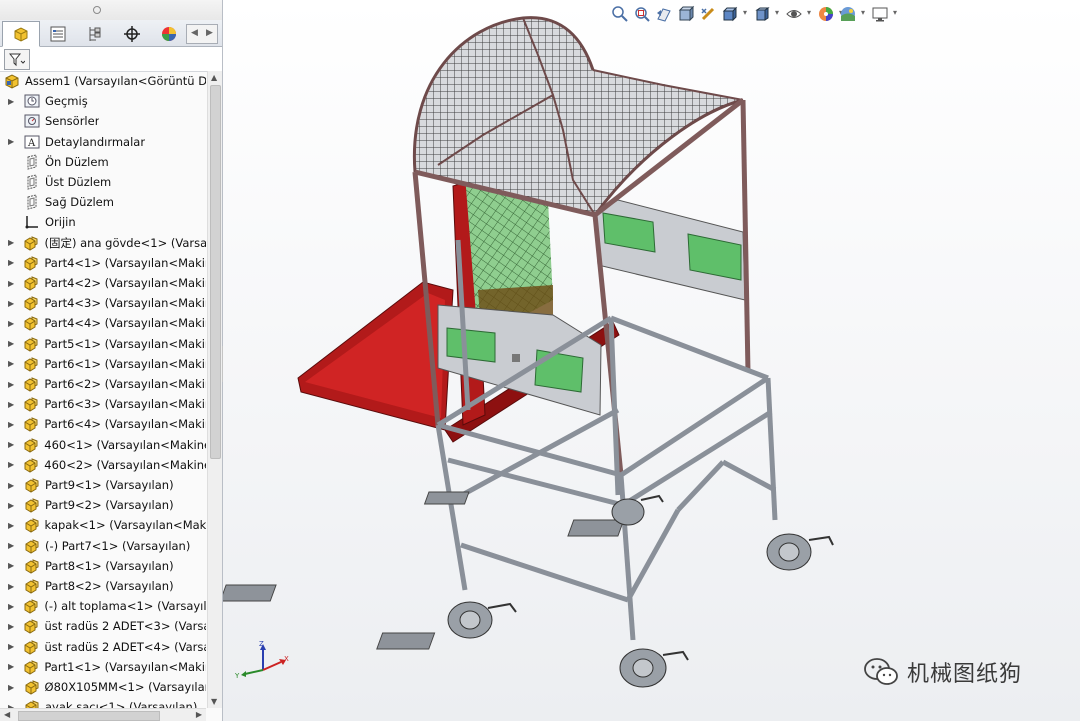 Image resolution: width=1080 pixels, height=721 pixels. I want to click on tab-scroll-buttons: ◀ ▶, so click(202, 34).